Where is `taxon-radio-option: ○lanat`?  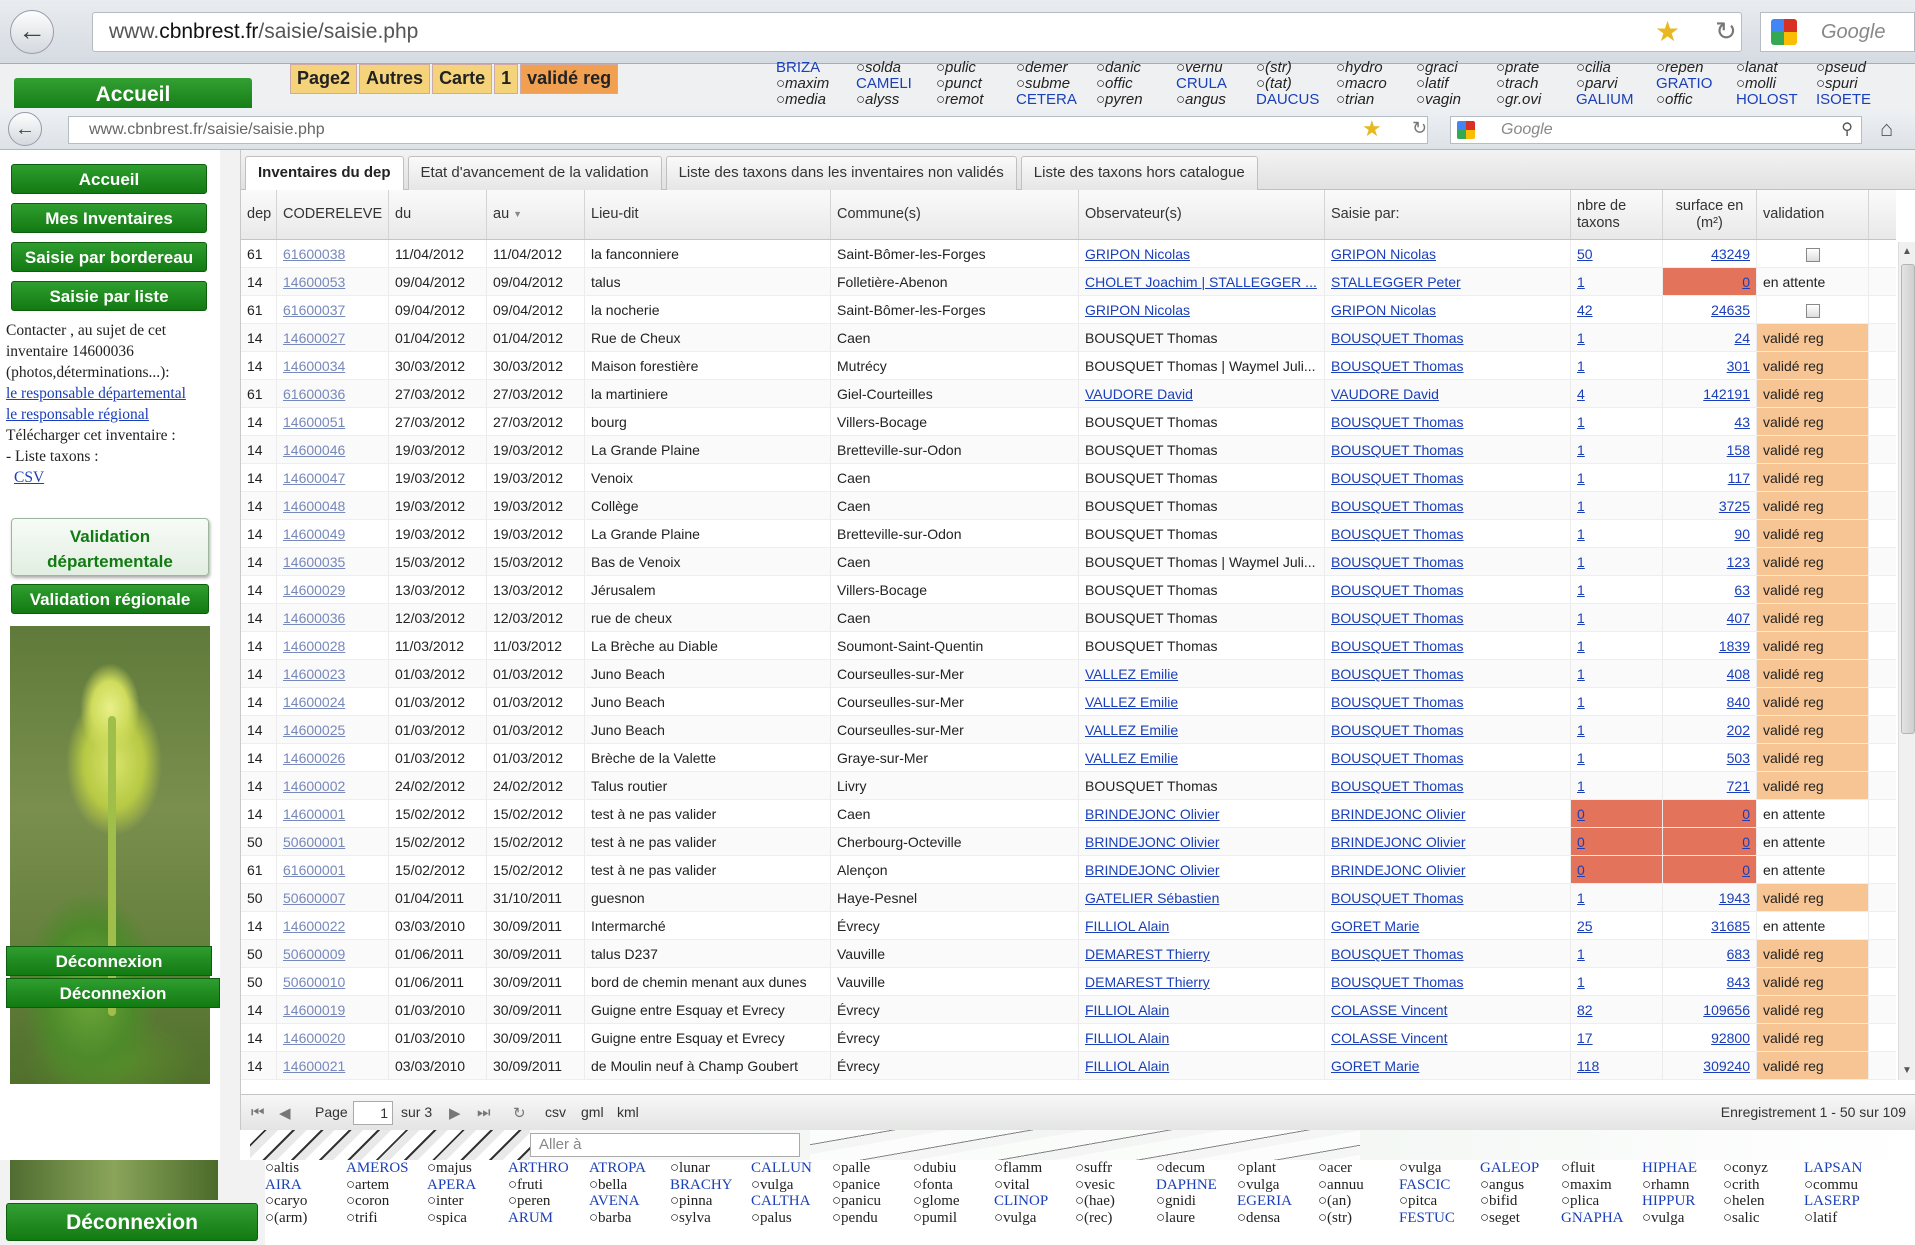 taxon-radio-option: ○lanat is located at coordinates (1776, 68).